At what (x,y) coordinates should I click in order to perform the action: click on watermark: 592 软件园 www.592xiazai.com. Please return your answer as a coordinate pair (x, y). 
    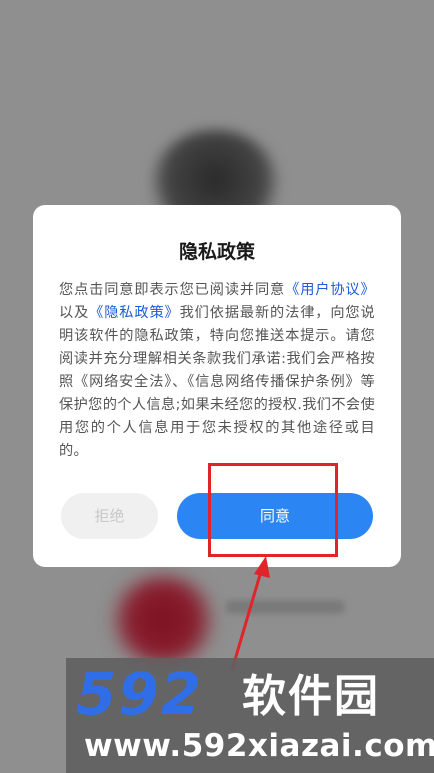
    Looking at the image, I should click on (250, 715).